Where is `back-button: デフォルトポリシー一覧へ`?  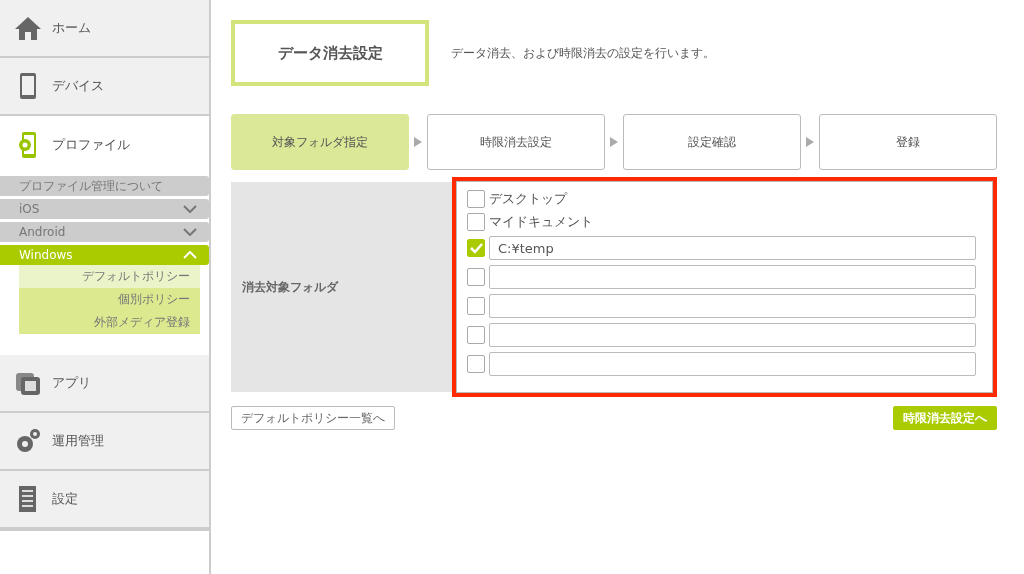 back-button: デフォルトポリシー一覧へ is located at coordinates (313, 418).